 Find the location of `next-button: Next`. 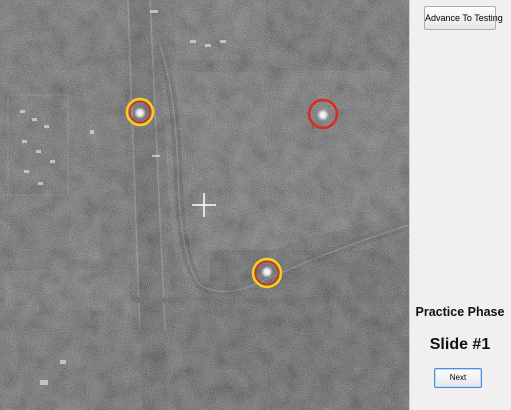

next-button: Next is located at coordinates (458, 378).